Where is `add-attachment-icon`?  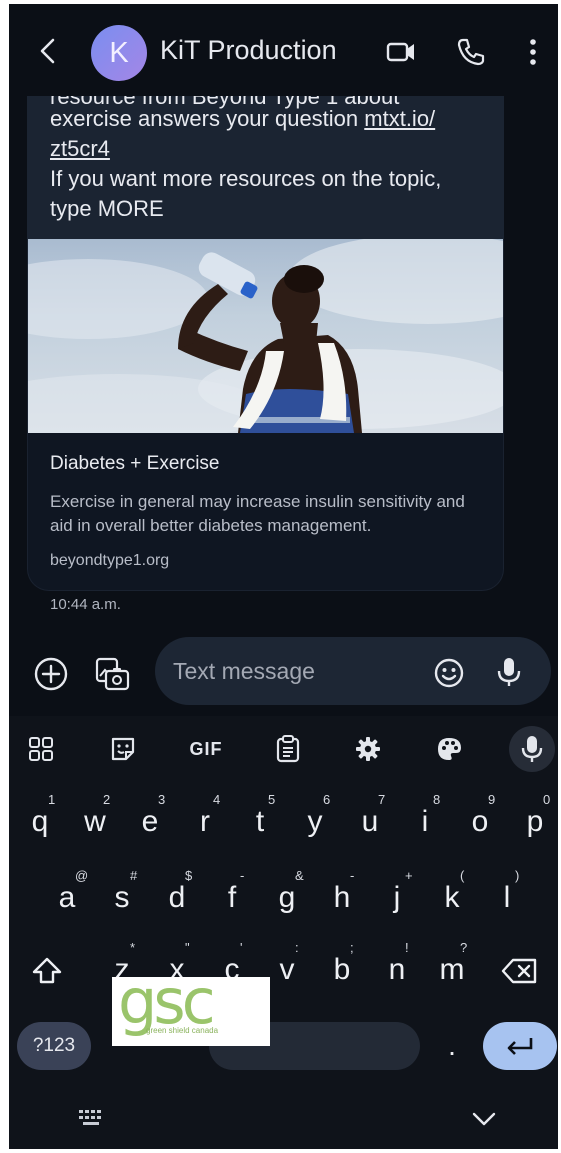
add-attachment-icon is located at coordinates (51, 674).